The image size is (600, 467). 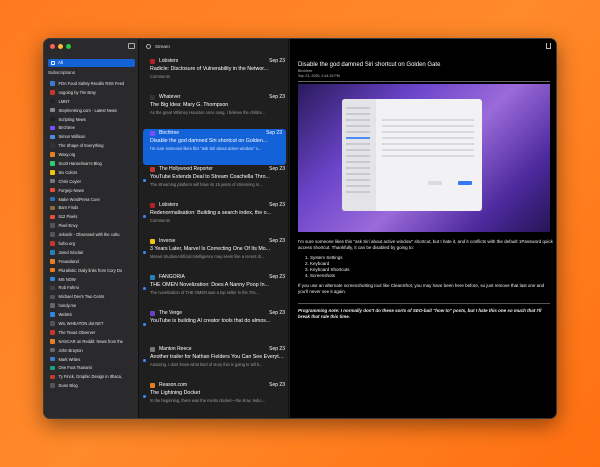 I want to click on sidebar-subscription-item: WebKit, so click(x=93, y=314).